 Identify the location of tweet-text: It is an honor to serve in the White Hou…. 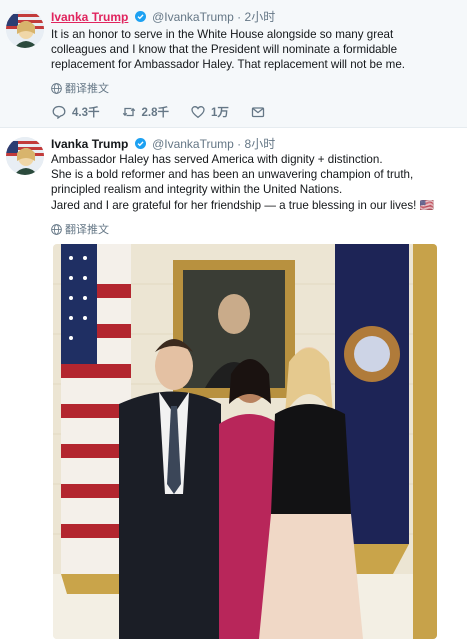
(228, 50).